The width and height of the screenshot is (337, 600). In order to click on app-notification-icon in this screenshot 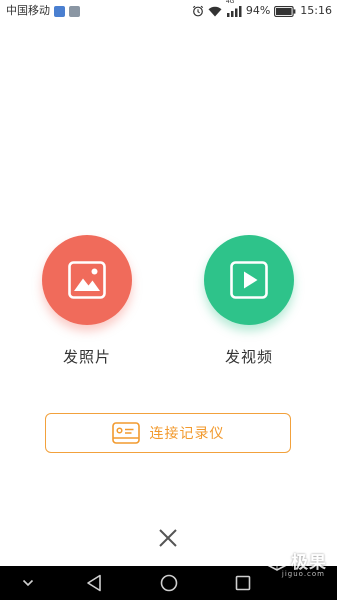, I will do `click(59, 11)`.